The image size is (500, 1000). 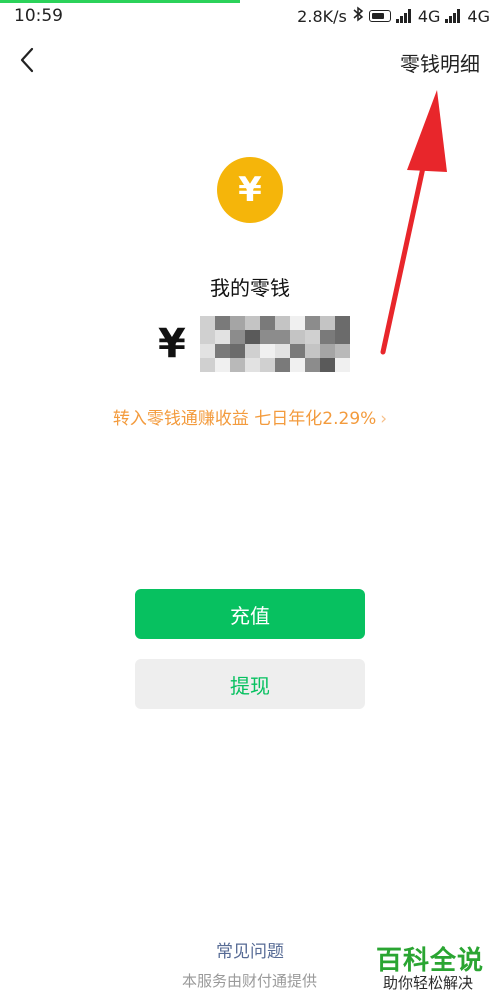 I want to click on network-speed: 2.8K/s, so click(x=322, y=16).